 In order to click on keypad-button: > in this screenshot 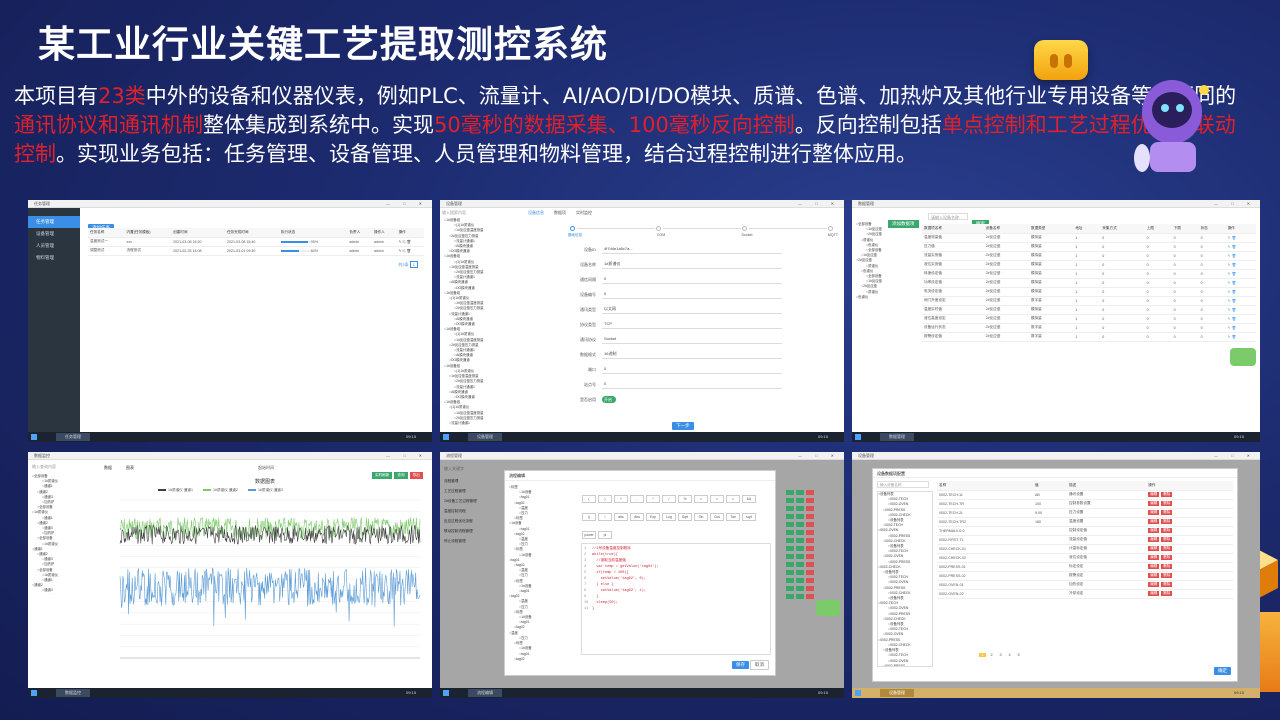, I will do `click(701, 499)`.